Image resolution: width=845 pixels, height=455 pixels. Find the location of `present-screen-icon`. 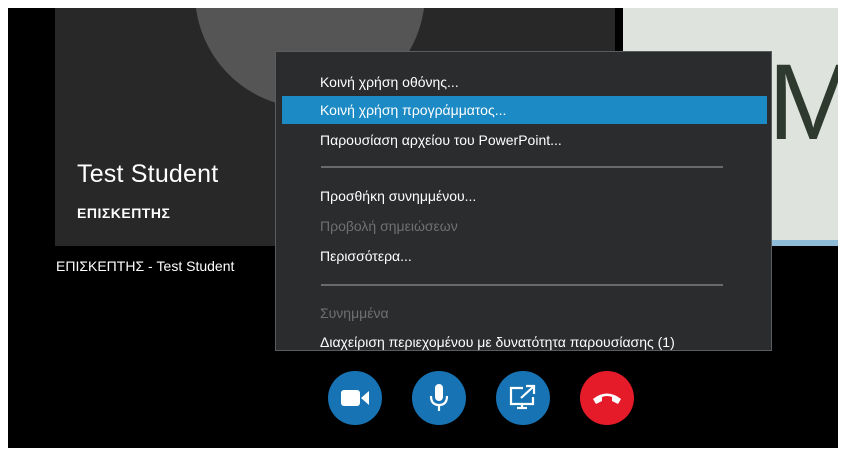

present-screen-icon is located at coordinates (522, 397).